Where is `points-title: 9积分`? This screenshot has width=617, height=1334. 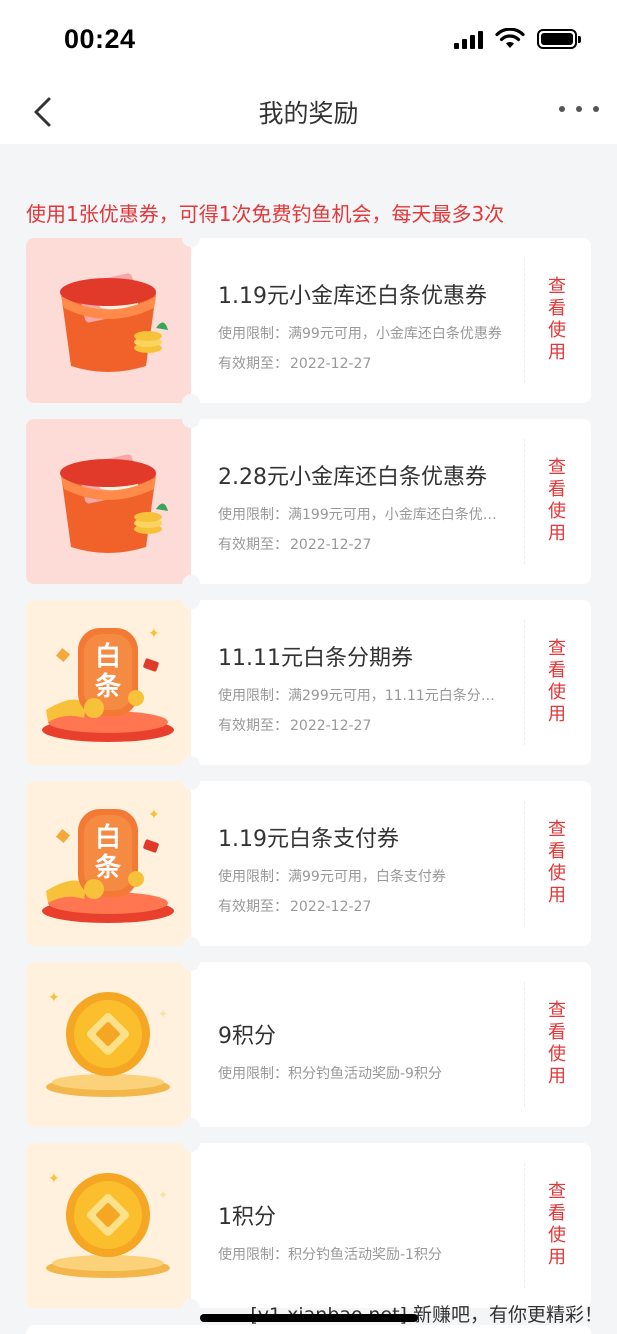 points-title: 9积分 is located at coordinates (247, 1036).